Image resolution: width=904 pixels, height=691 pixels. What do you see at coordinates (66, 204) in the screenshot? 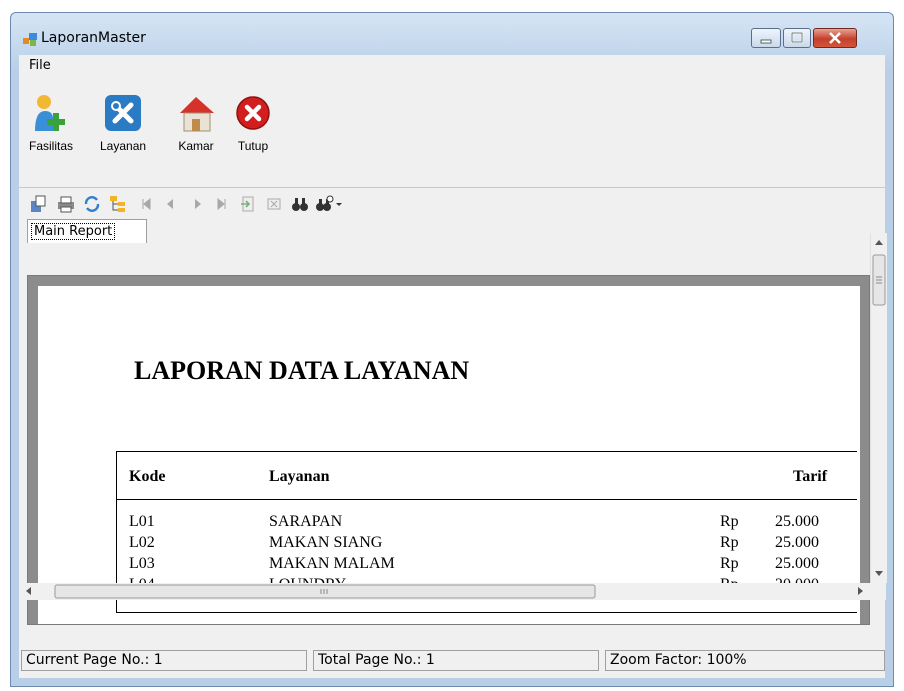
I see `print-icon` at bounding box center [66, 204].